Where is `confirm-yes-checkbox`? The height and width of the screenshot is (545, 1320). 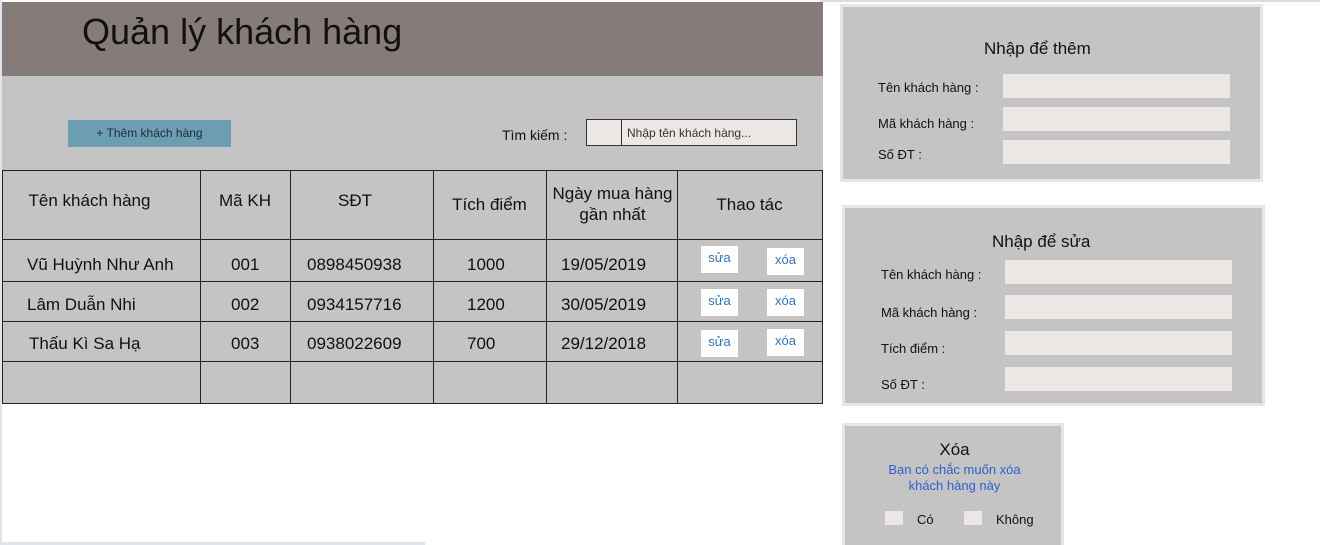 confirm-yes-checkbox is located at coordinates (894, 518).